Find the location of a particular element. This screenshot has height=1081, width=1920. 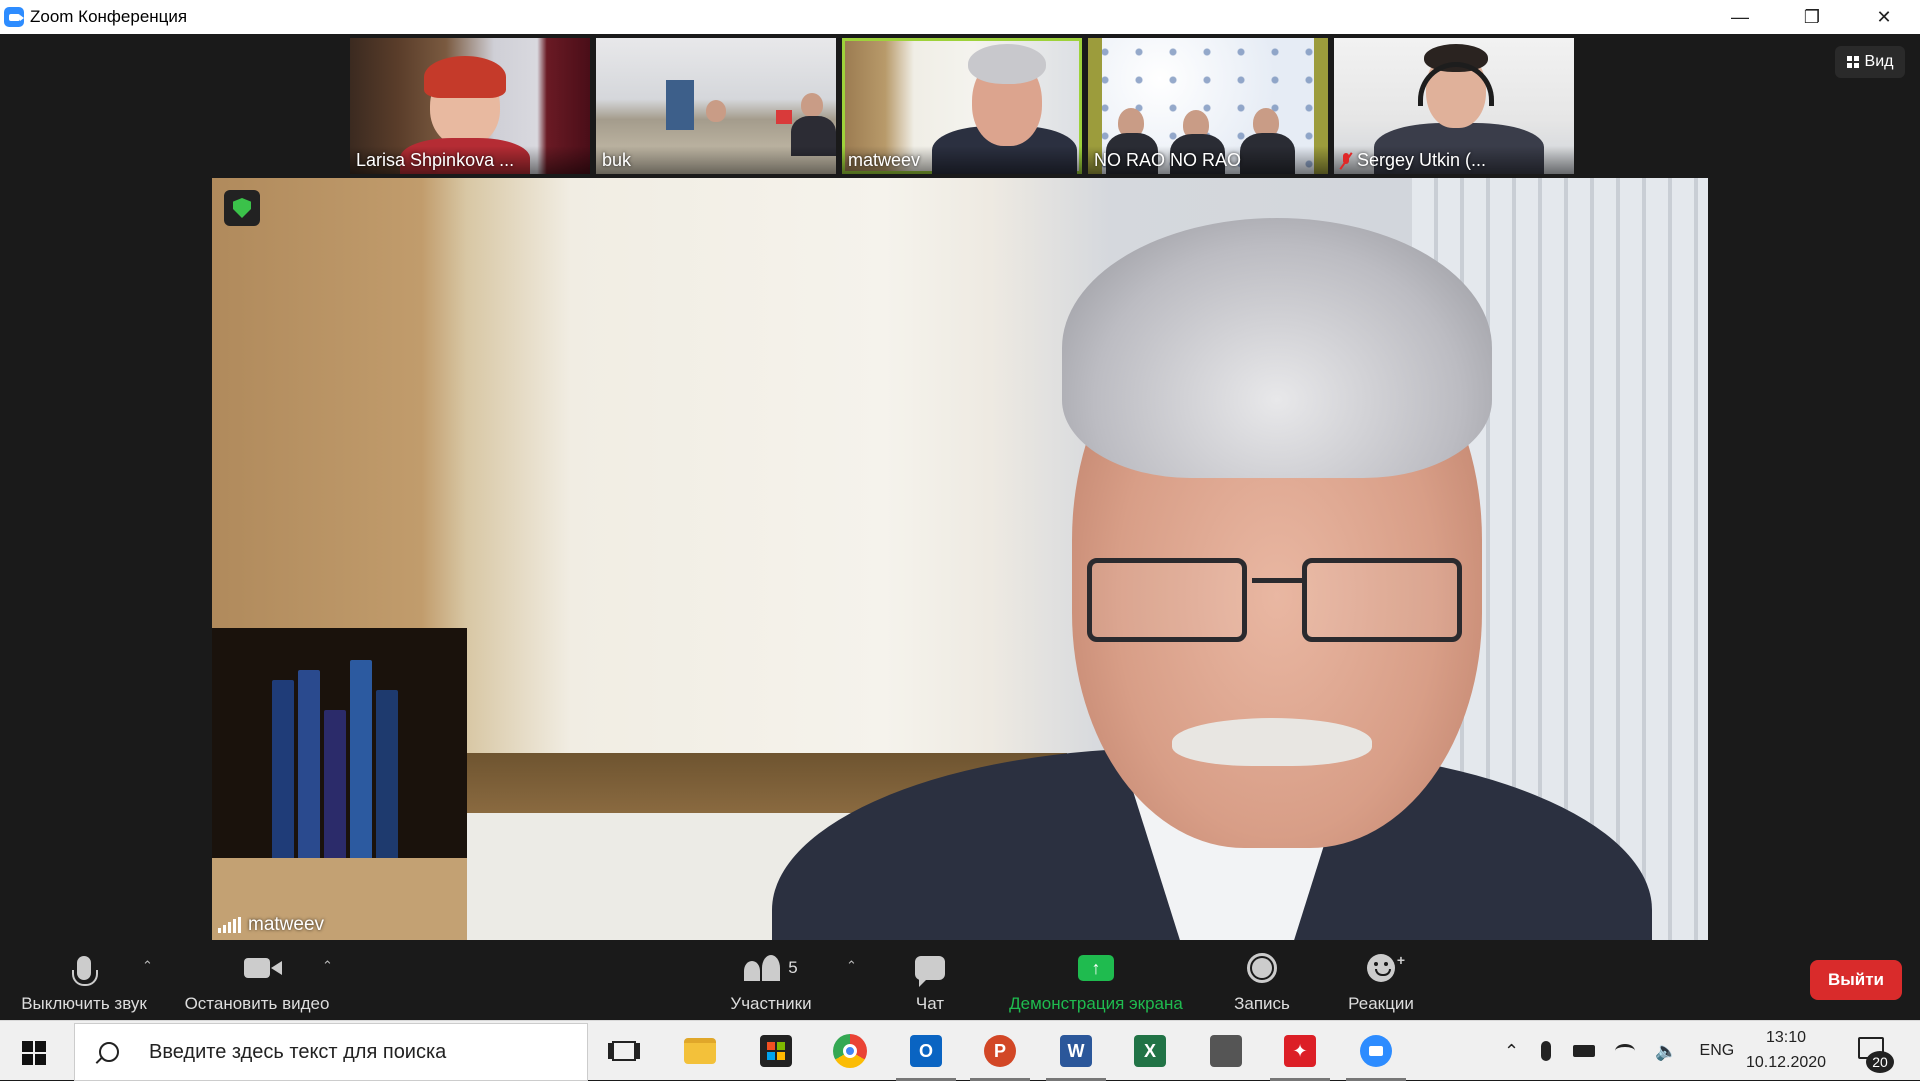

video-options-caret-icon: ⌃ is located at coordinates (327, 966).